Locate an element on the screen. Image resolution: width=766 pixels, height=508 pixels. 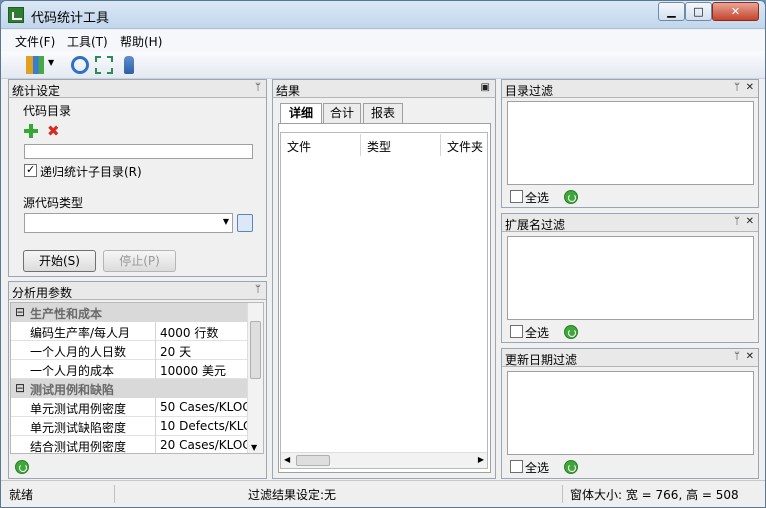
status-window-size: 窗体大小: 宽 = 766, 高 = 508 is located at coordinates (654, 495).